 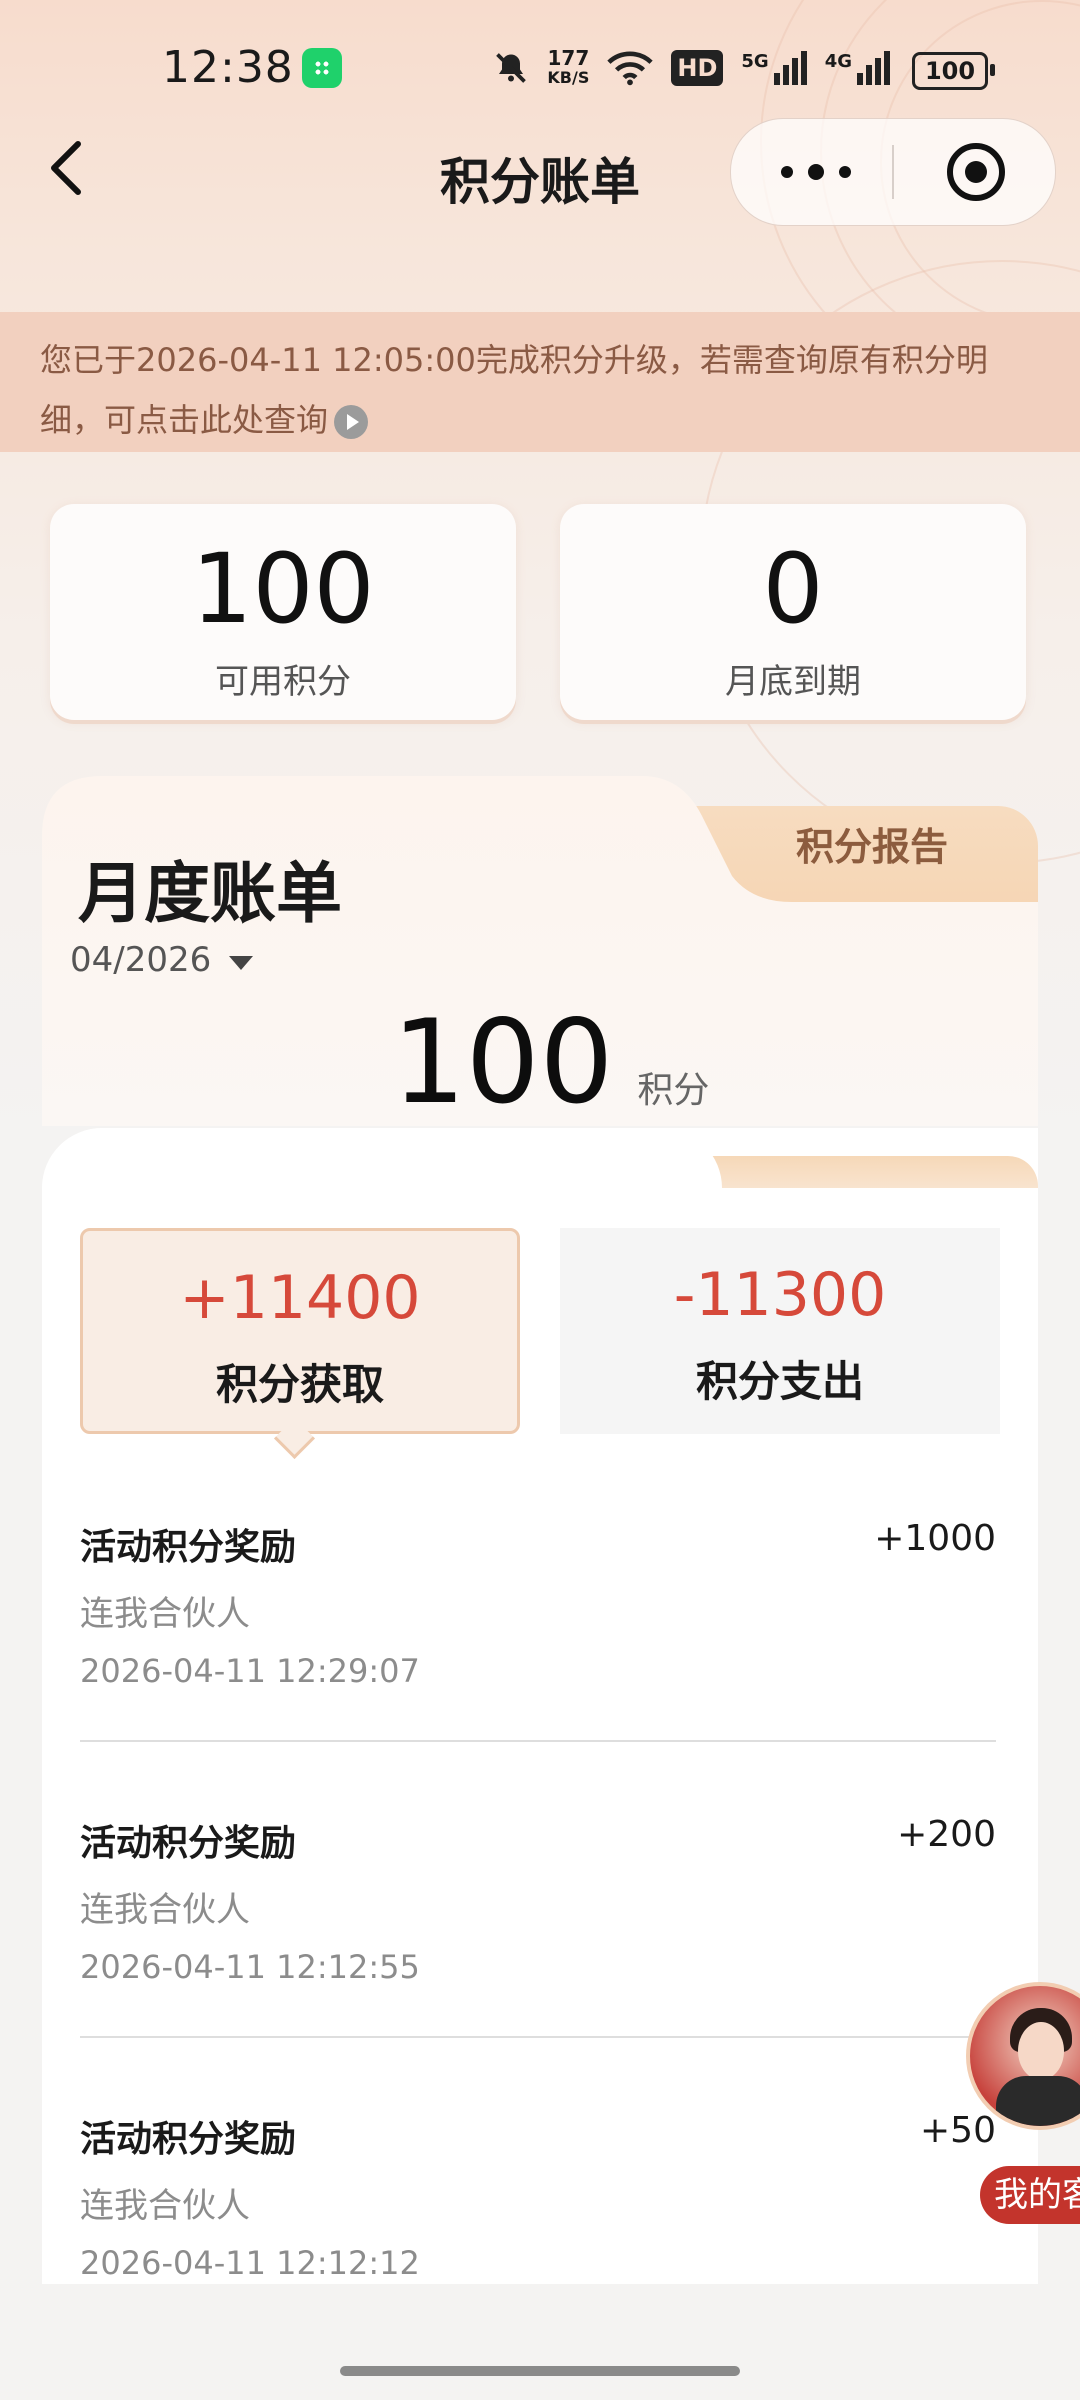 What do you see at coordinates (568, 77) in the screenshot?
I see `net-speed-unit: KB/S` at bounding box center [568, 77].